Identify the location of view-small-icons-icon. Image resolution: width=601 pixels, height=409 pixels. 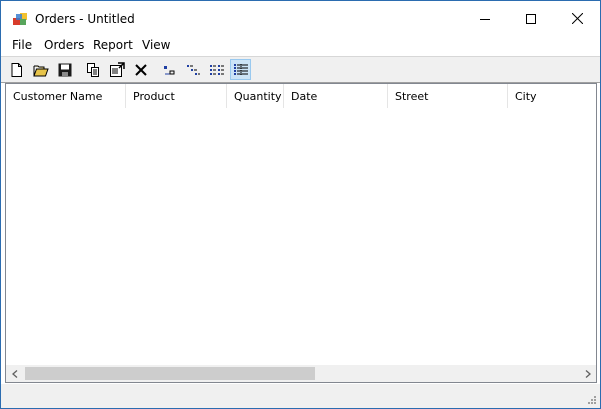
(193, 69).